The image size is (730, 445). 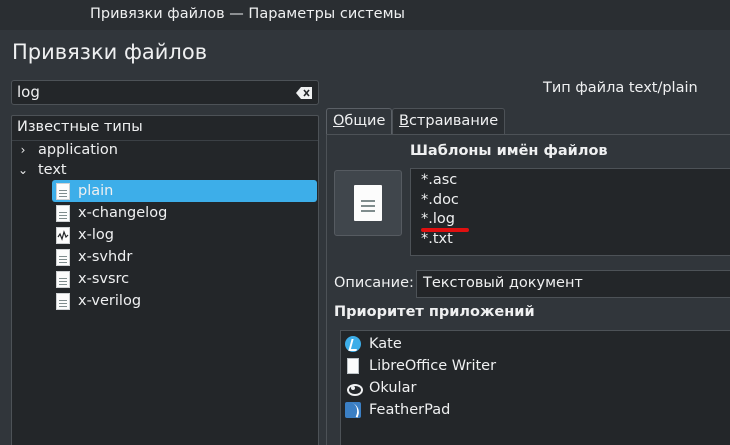 I want to click on app-label: FeatherPad, so click(x=410, y=410).